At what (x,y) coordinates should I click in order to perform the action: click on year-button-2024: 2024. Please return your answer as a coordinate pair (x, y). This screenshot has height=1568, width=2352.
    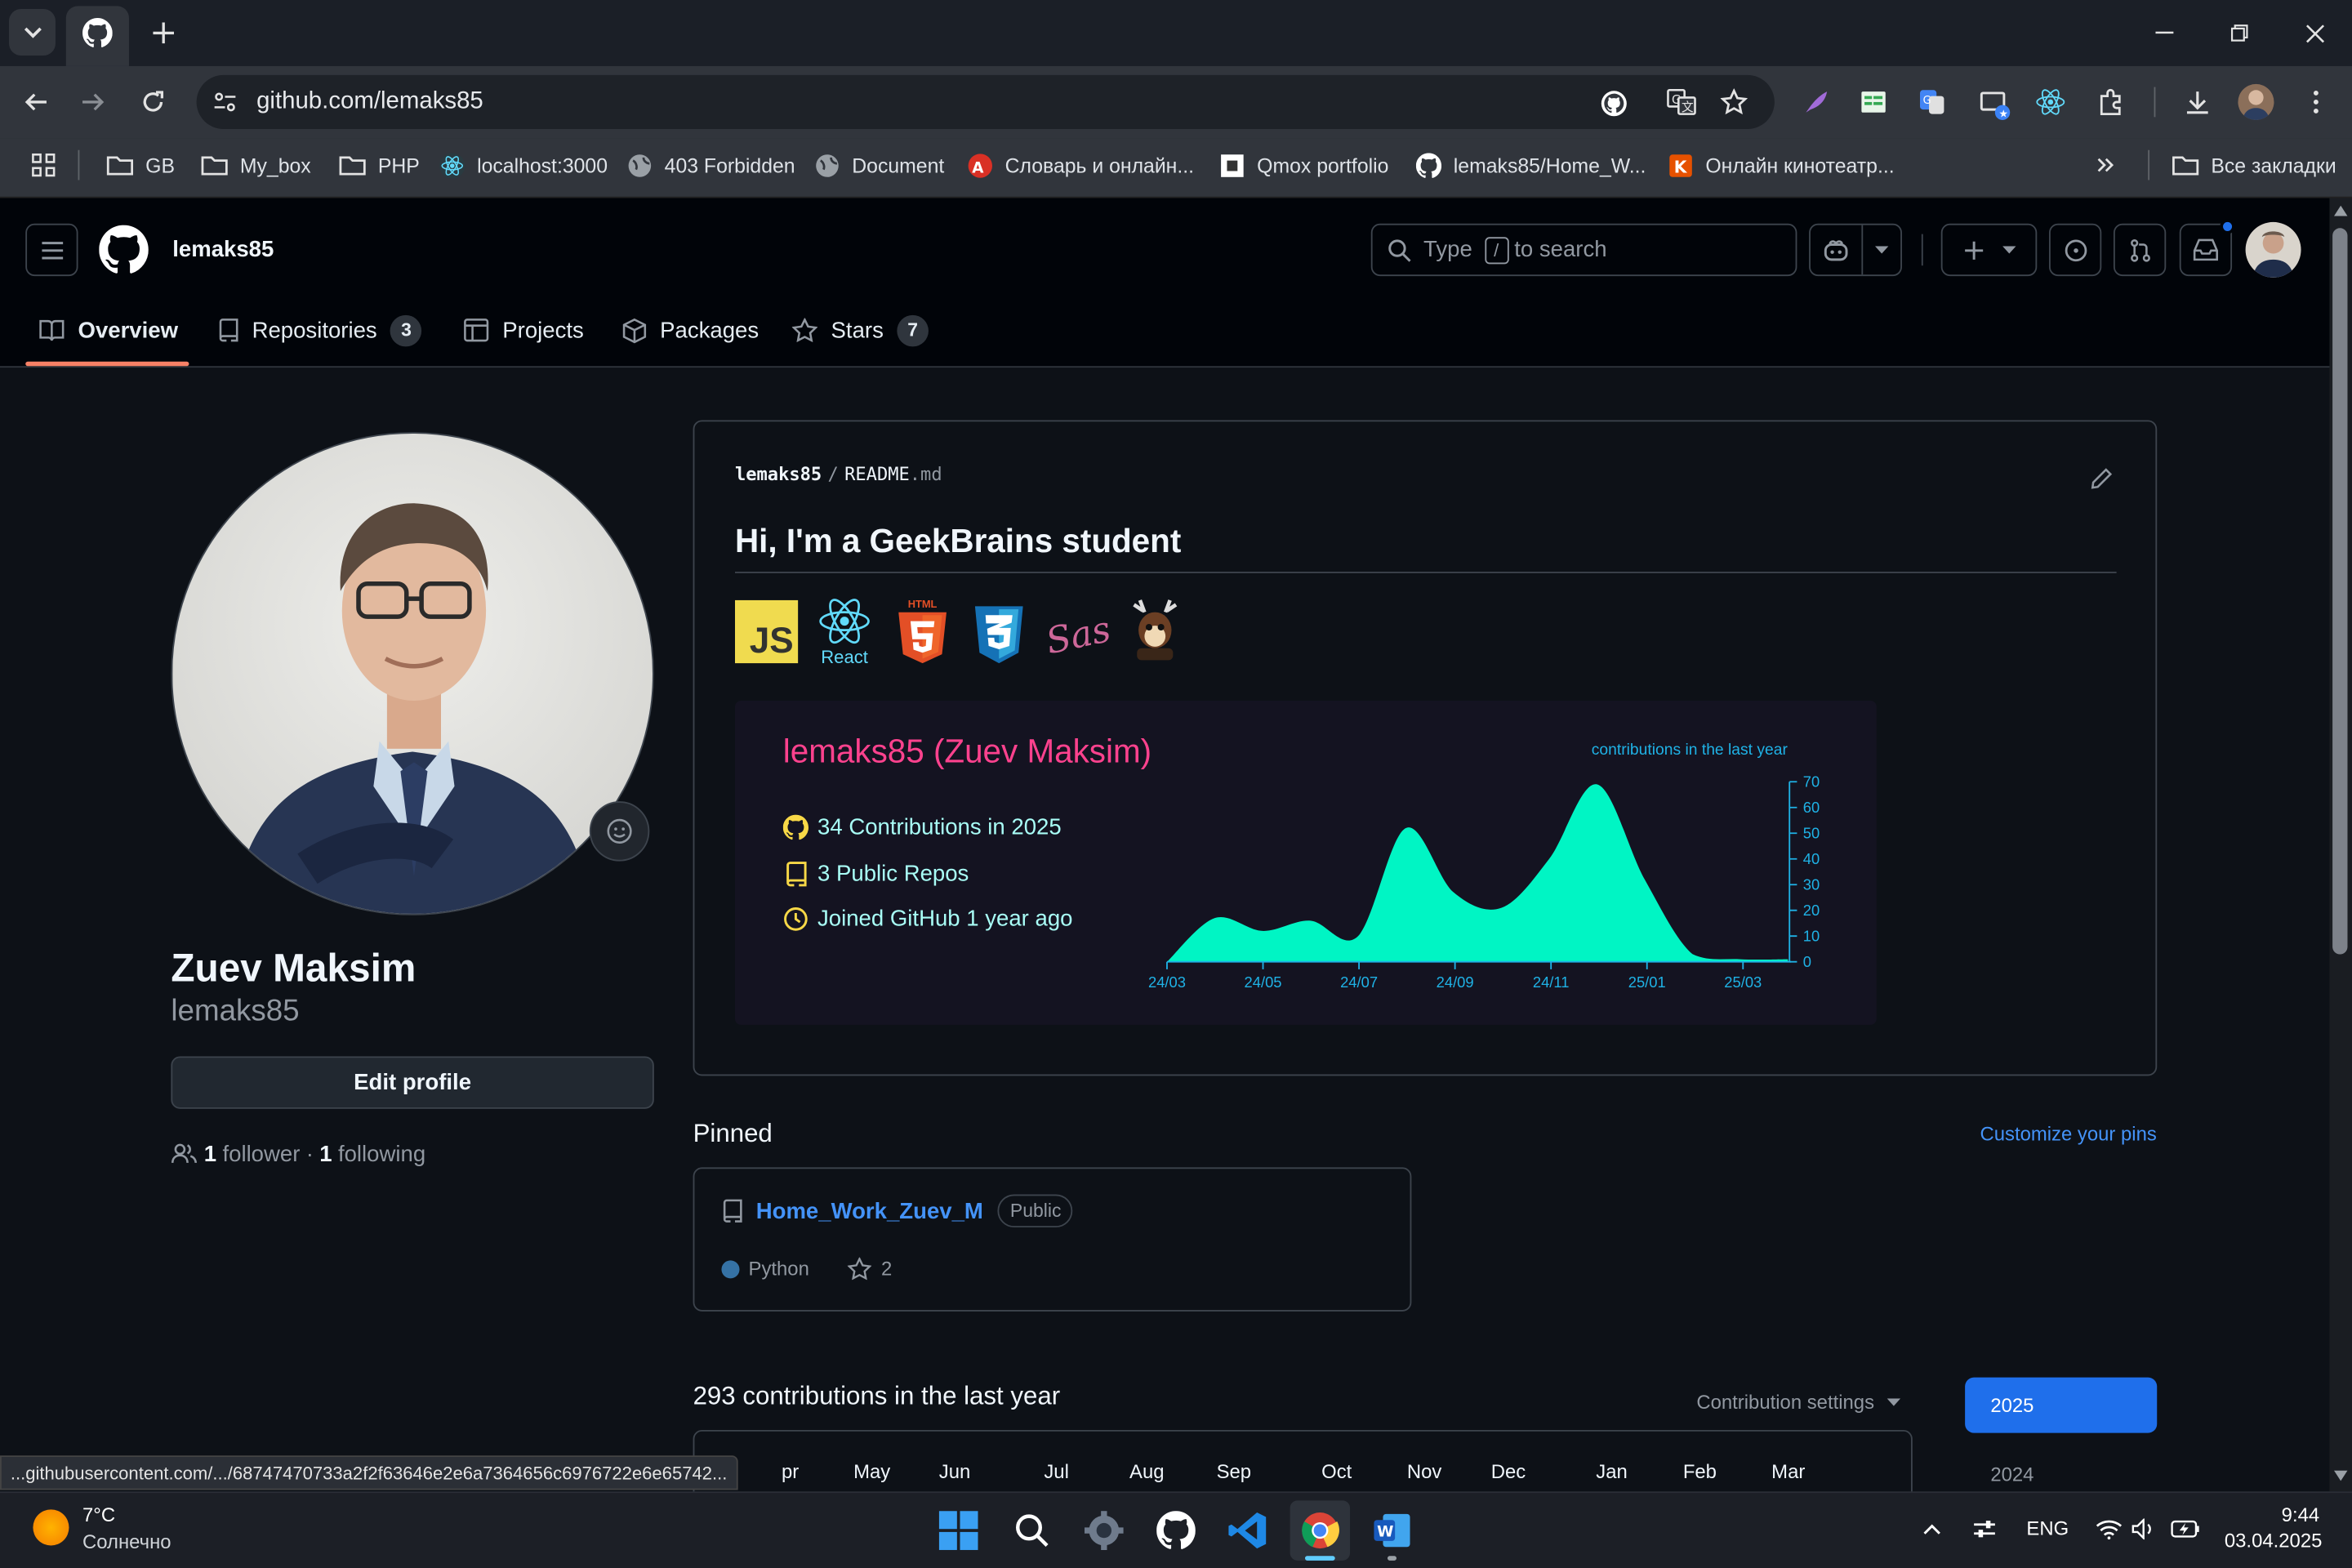
    Looking at the image, I should click on (2012, 1474).